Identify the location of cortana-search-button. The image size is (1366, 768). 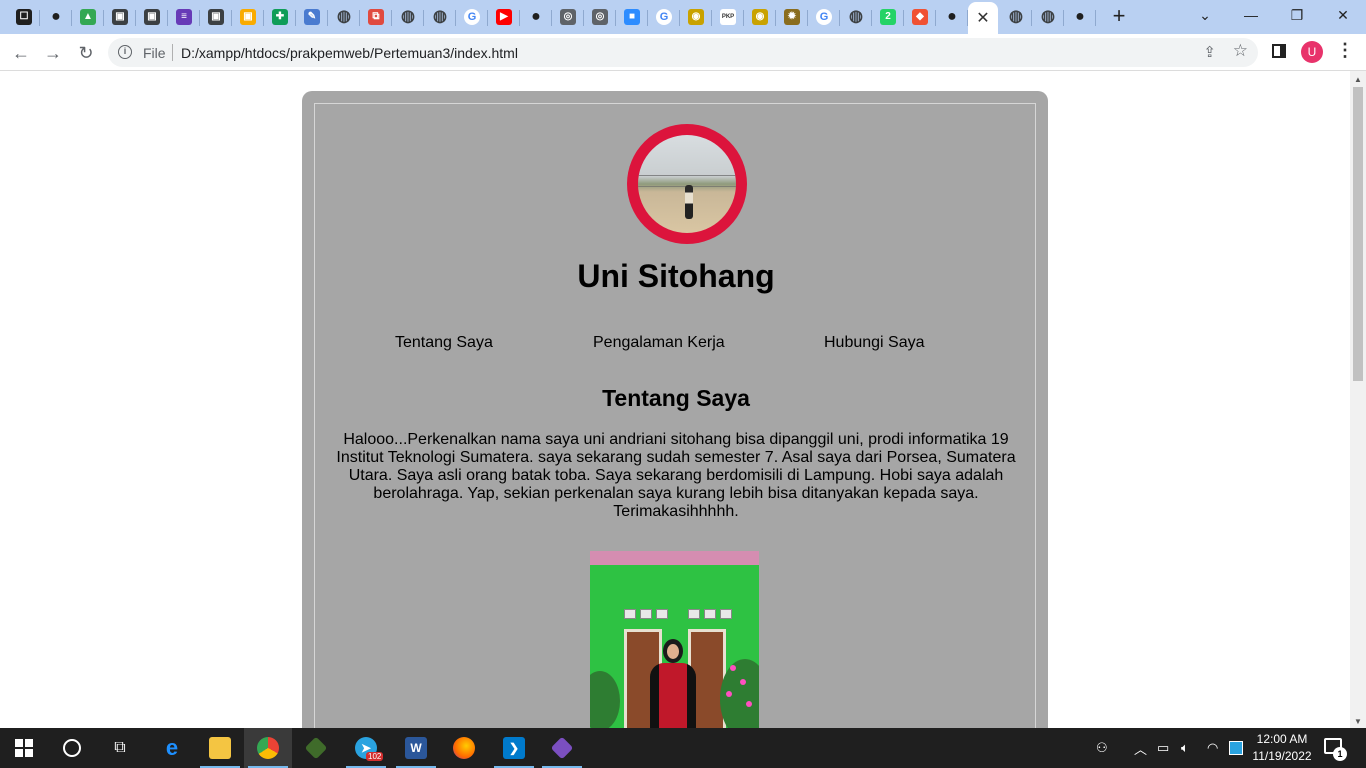
(72, 748).